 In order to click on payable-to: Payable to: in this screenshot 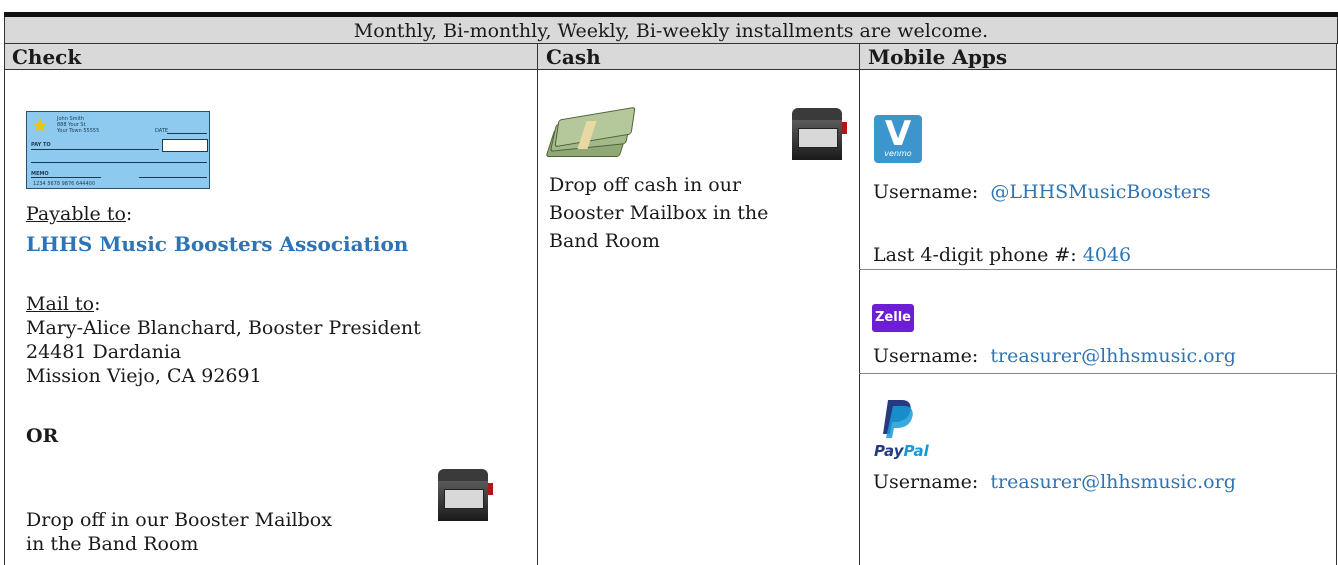, I will do `click(79, 214)`.